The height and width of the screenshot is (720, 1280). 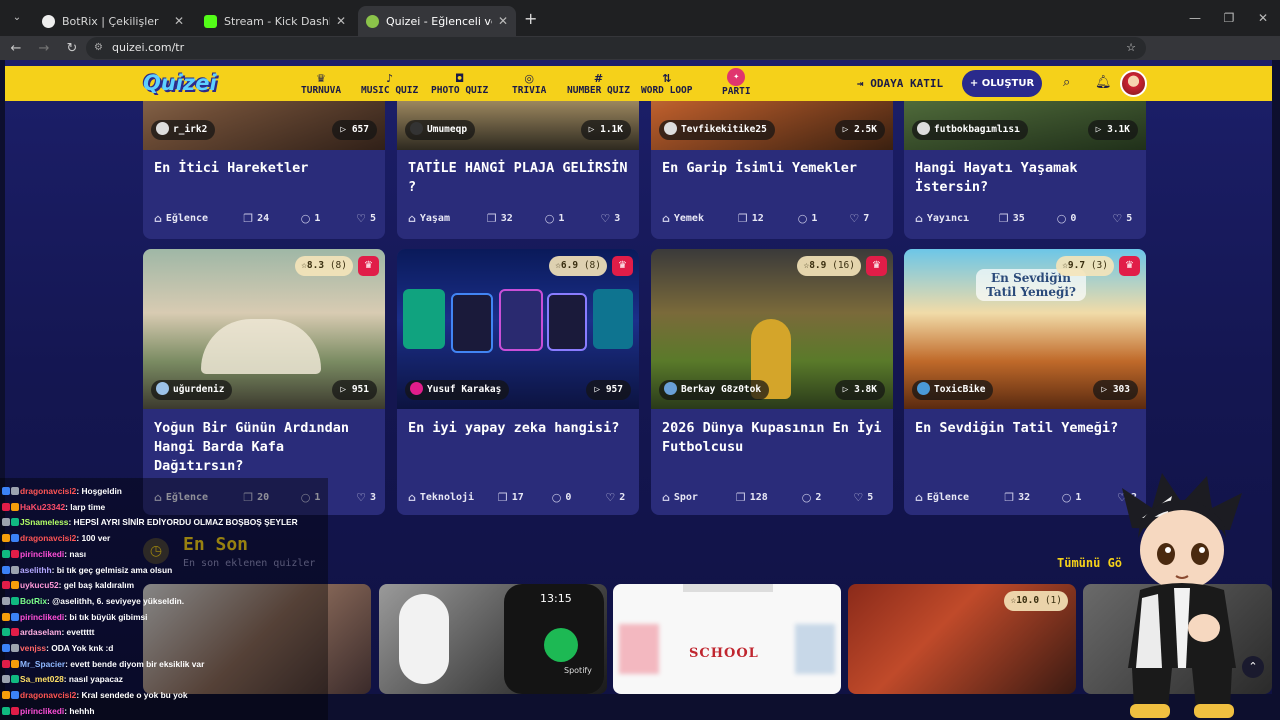 What do you see at coordinates (368, 266) in the screenshot?
I see `crown-icon: ♛` at bounding box center [368, 266].